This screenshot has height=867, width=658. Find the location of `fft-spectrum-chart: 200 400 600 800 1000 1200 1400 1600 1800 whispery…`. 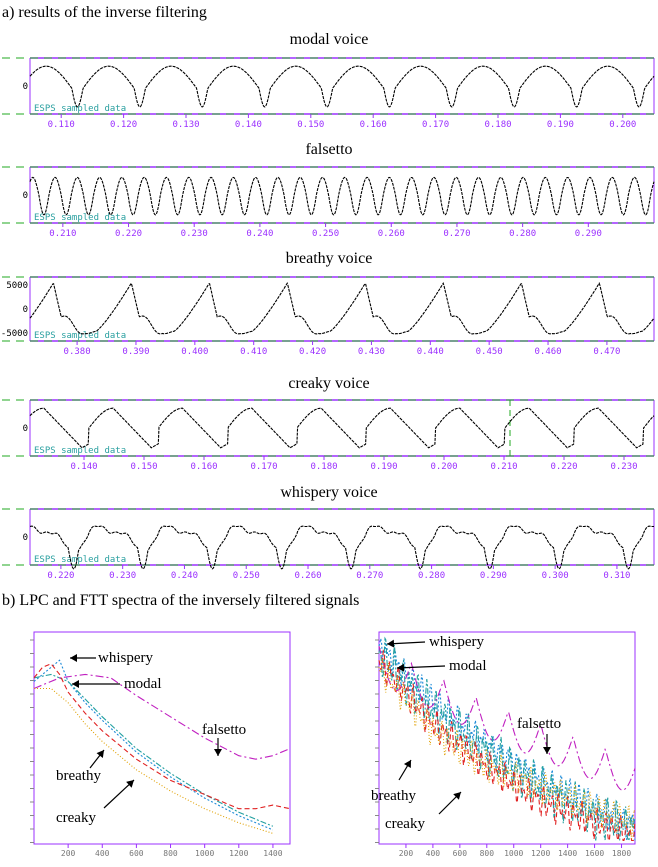

fft-spectrum-chart: 200 400 600 800 1000 1200 1400 1600 1800 whispery… is located at coordinates (503, 744).